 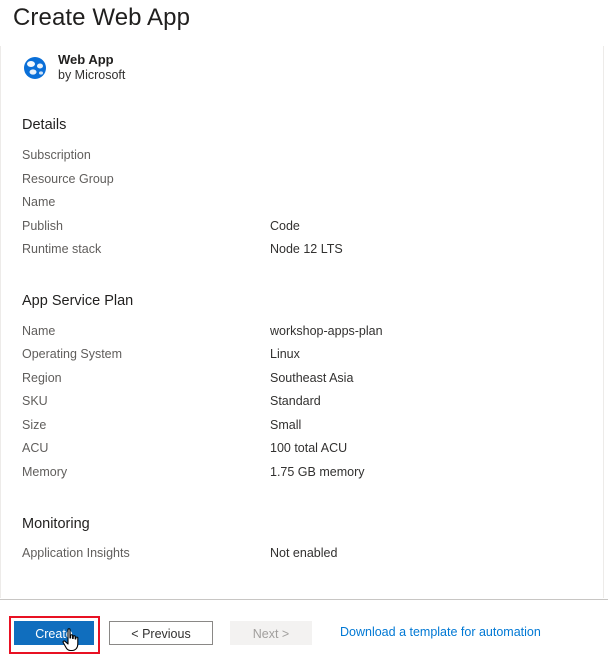 What do you see at coordinates (302, 357) in the screenshot?
I see `plan-row: Operating System Linux` at bounding box center [302, 357].